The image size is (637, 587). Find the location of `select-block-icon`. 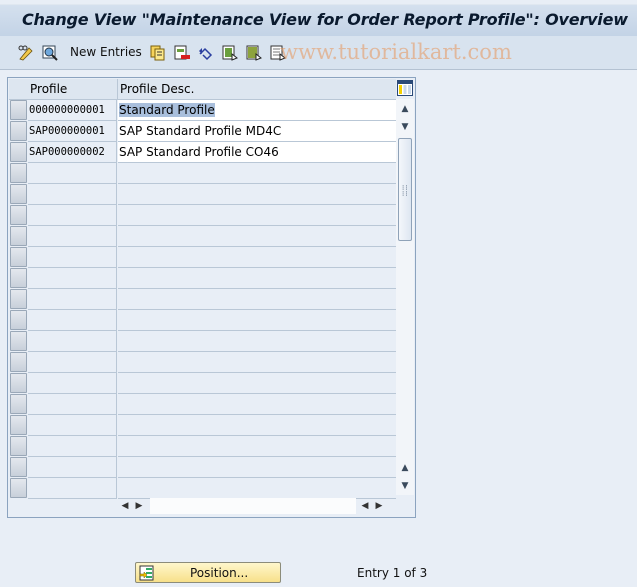

select-block-icon is located at coordinates (254, 53).